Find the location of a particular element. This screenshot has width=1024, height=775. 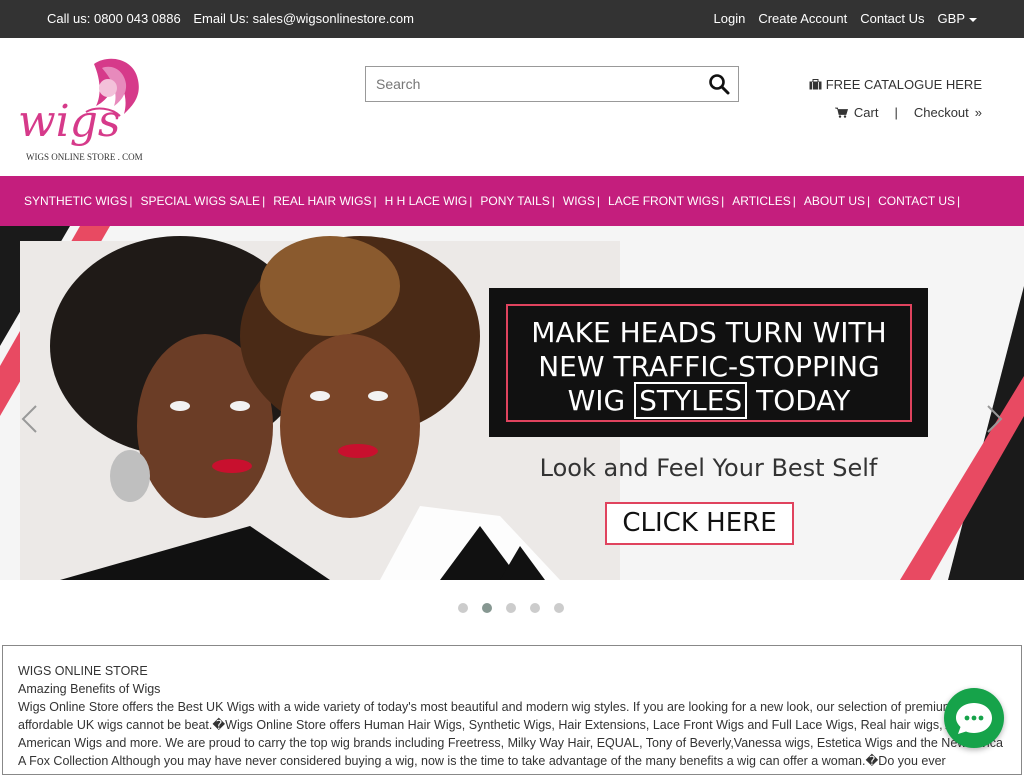

click-here-button: CLICK HERE is located at coordinates (699, 523).